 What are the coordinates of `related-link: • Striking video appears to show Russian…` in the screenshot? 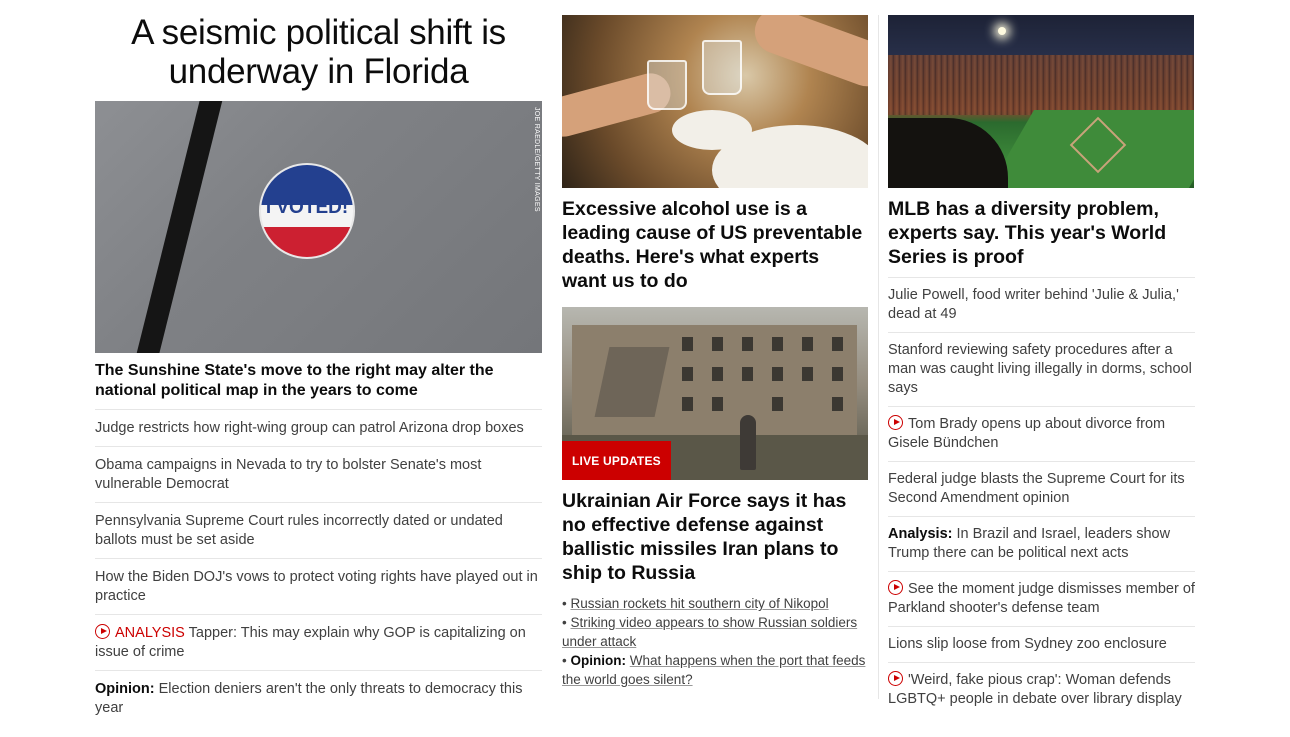 It's located at (715, 632).